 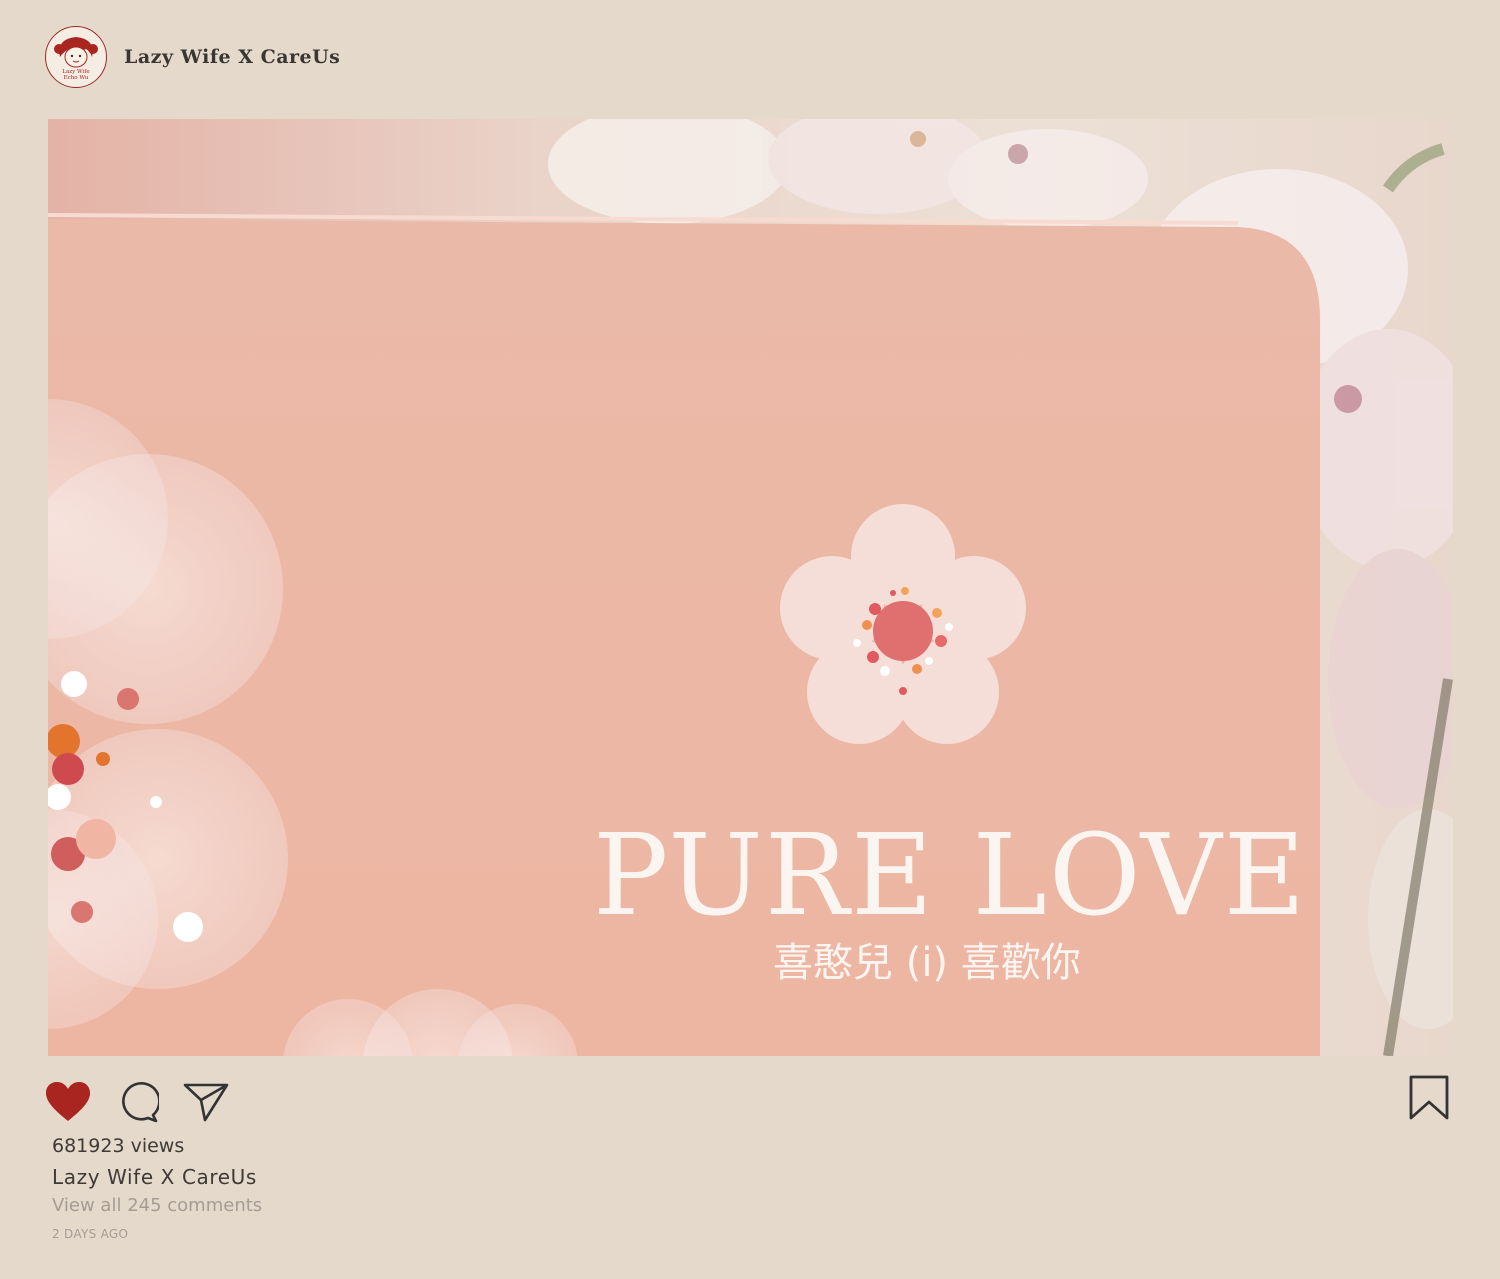 What do you see at coordinates (118, 1146) in the screenshot?
I see `view-count: 681923 views` at bounding box center [118, 1146].